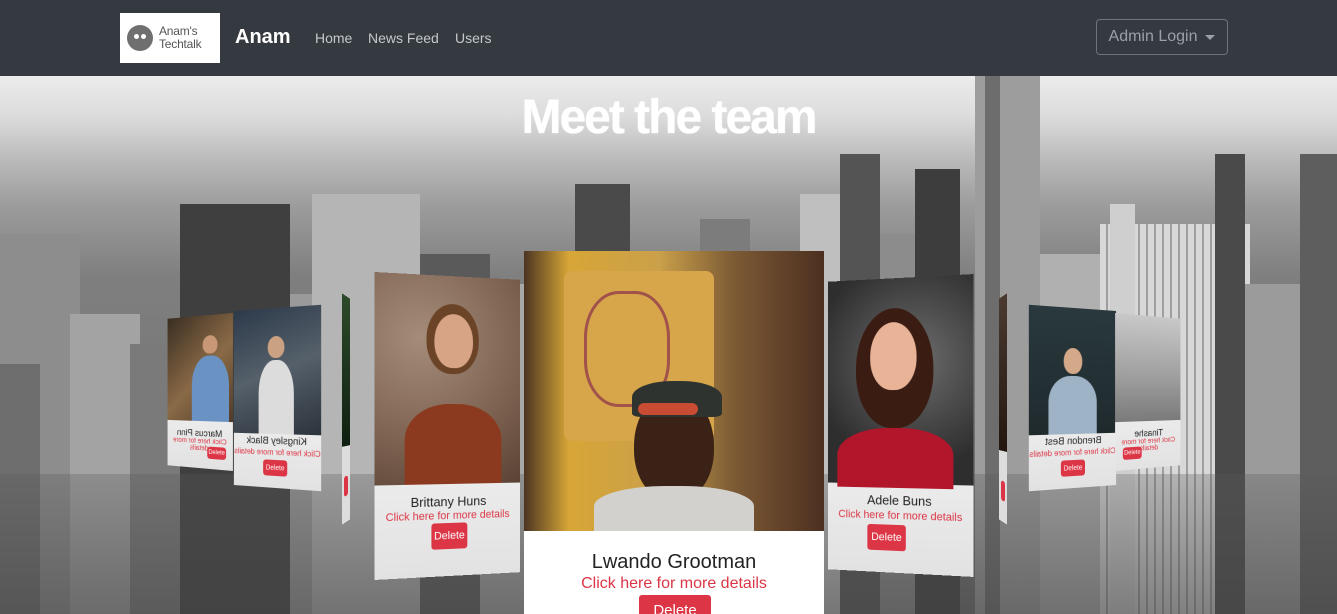 Image resolution: width=1337 pixels, height=614 pixels. I want to click on nav-link-home: Home, so click(333, 38).